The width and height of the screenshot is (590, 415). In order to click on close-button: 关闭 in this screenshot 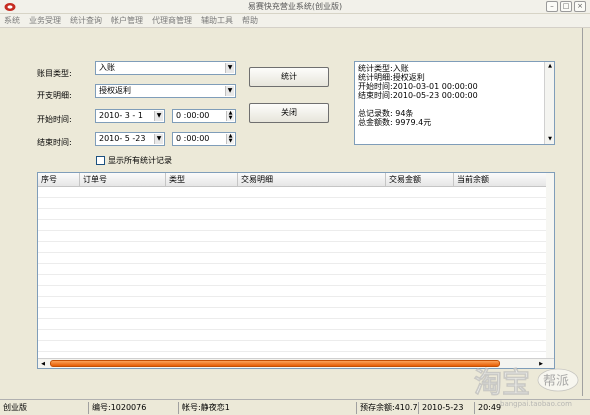, I will do `click(289, 113)`.